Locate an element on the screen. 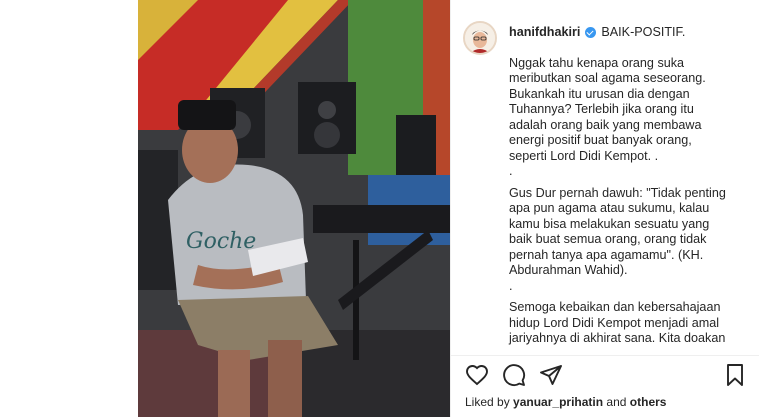 This screenshot has height=417, width=759. caption-line: meributkan soal agama seseorang. is located at coordinates (607, 78).